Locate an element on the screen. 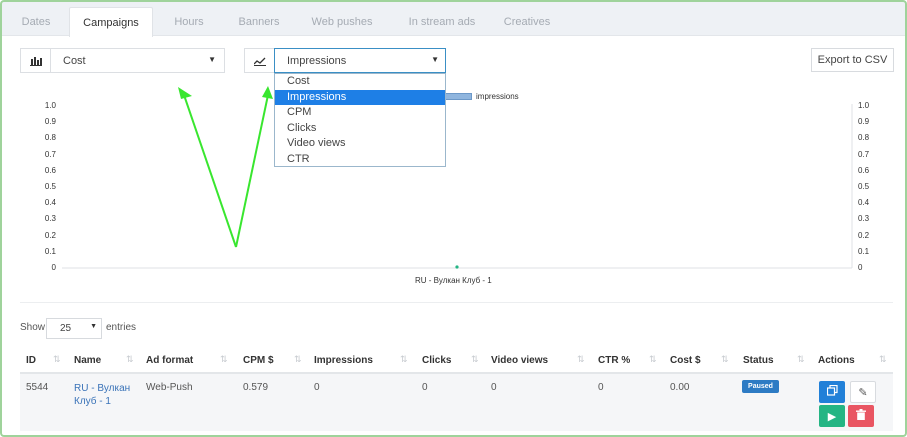 Image resolution: width=907 pixels, height=437 pixels. arrow-line-right is located at coordinates (252, 171).